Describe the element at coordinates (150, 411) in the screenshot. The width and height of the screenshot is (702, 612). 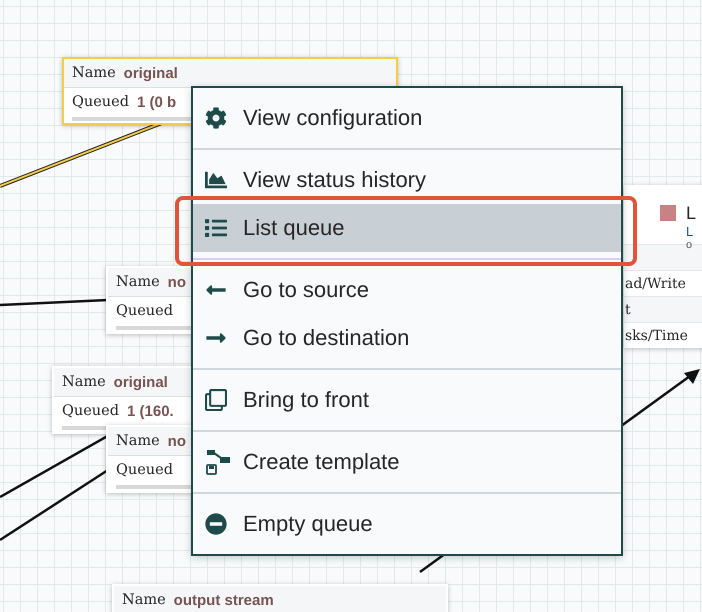
I see `queued-value: 1 (160.` at that location.